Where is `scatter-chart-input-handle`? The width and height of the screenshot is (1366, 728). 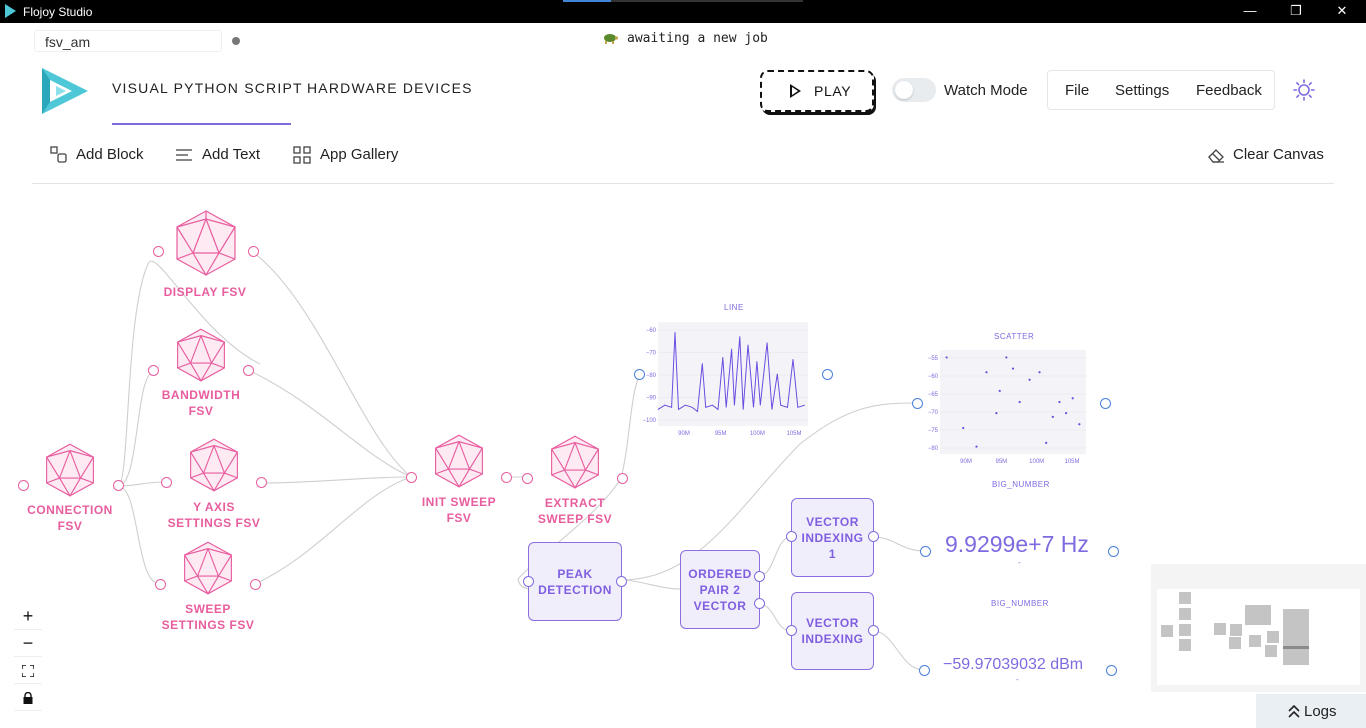 scatter-chart-input-handle is located at coordinates (917, 403).